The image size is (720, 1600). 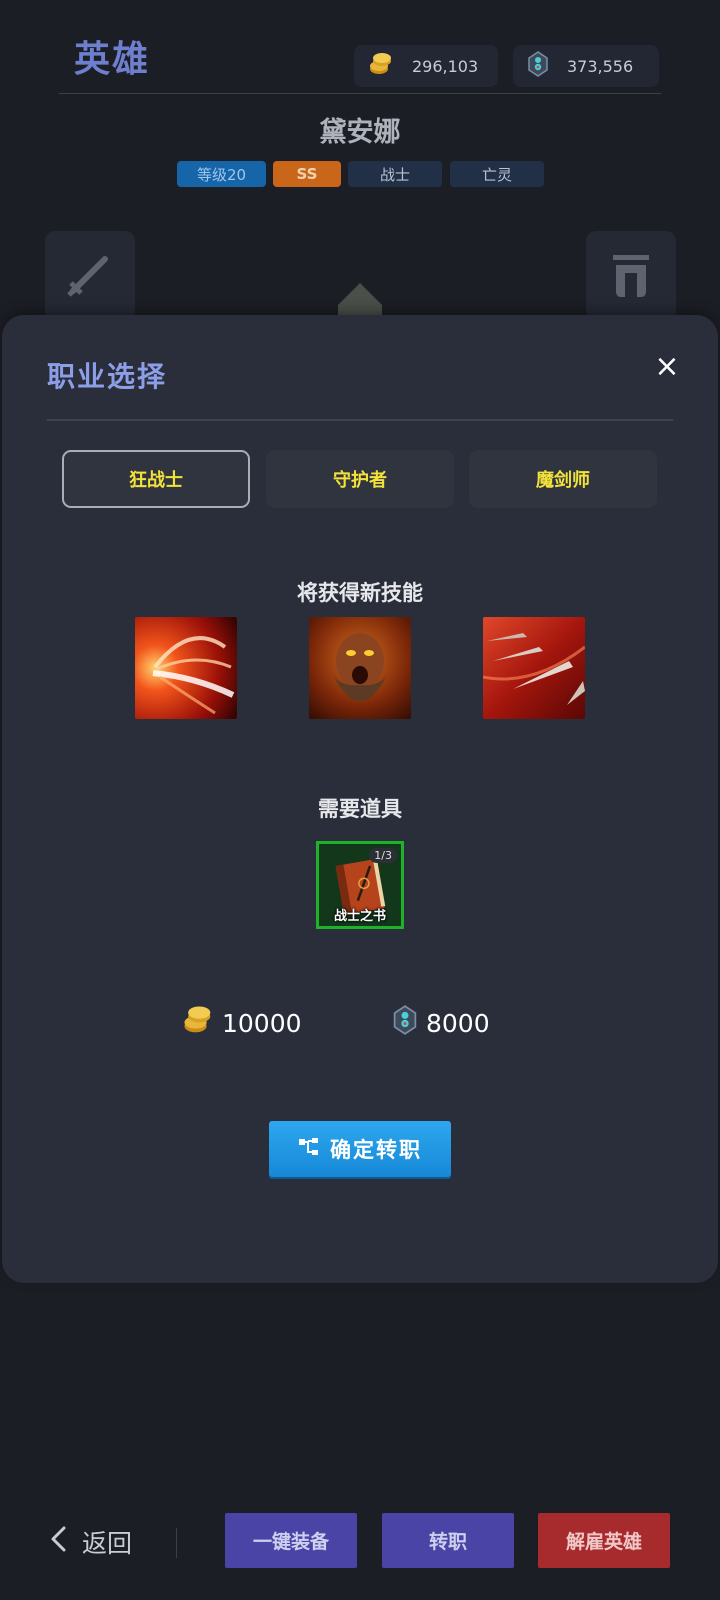 I want to click on skill-blades-icon, so click(x=534, y=668).